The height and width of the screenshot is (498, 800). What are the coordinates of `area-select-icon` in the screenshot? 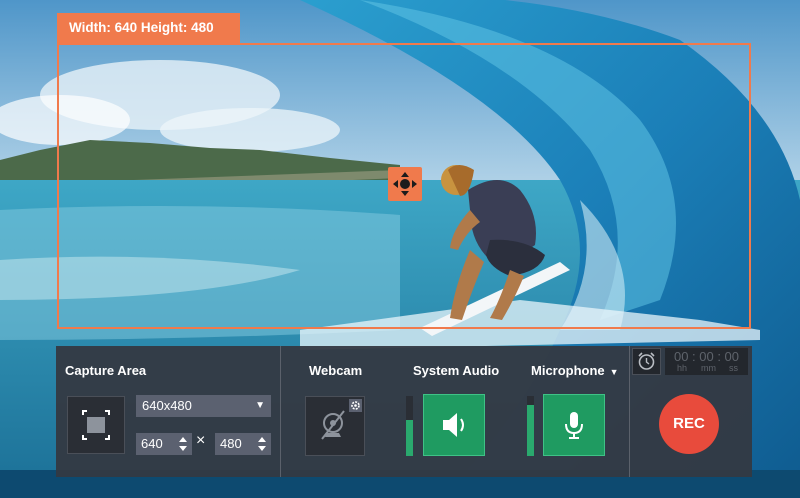 It's located at (96, 425).